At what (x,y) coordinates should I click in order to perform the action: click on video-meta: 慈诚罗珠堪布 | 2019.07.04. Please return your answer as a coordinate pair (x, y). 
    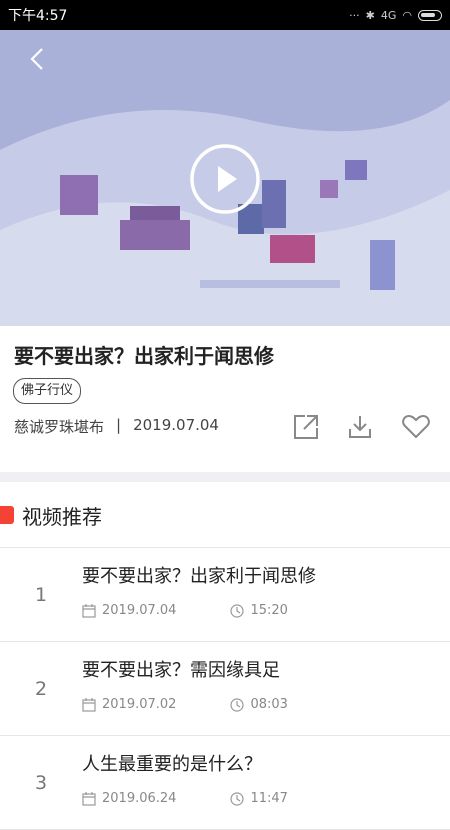
    Looking at the image, I should click on (116, 426).